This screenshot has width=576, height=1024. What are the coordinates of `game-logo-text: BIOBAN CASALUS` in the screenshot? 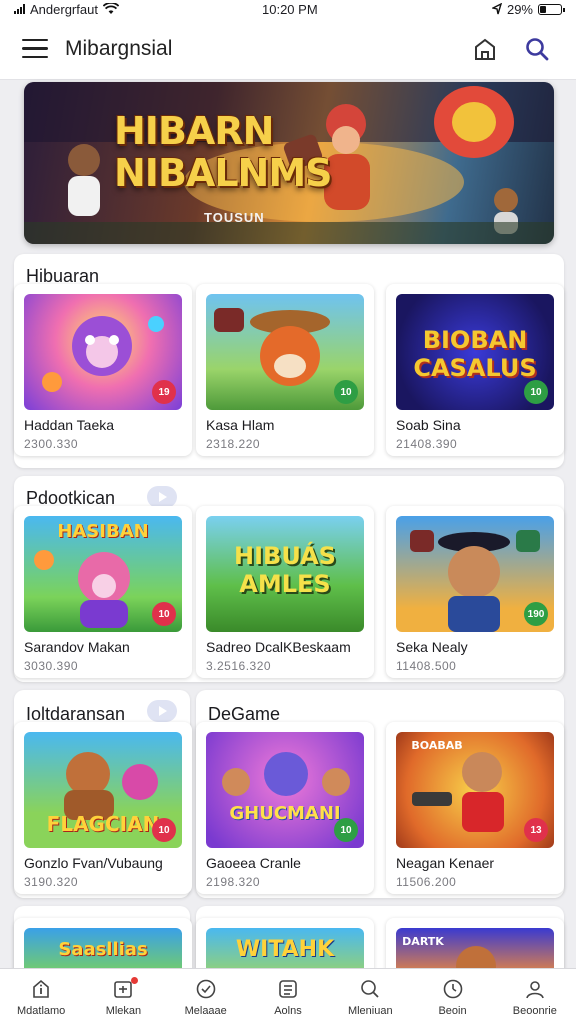 It's located at (475, 354).